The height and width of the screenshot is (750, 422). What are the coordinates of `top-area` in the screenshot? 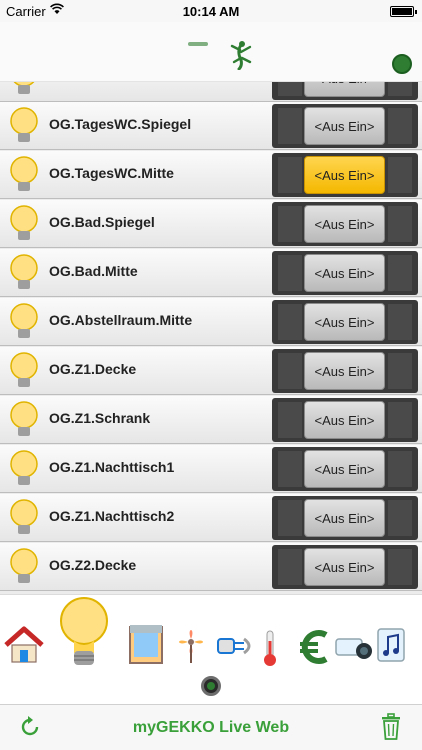 It's located at (211, 52).